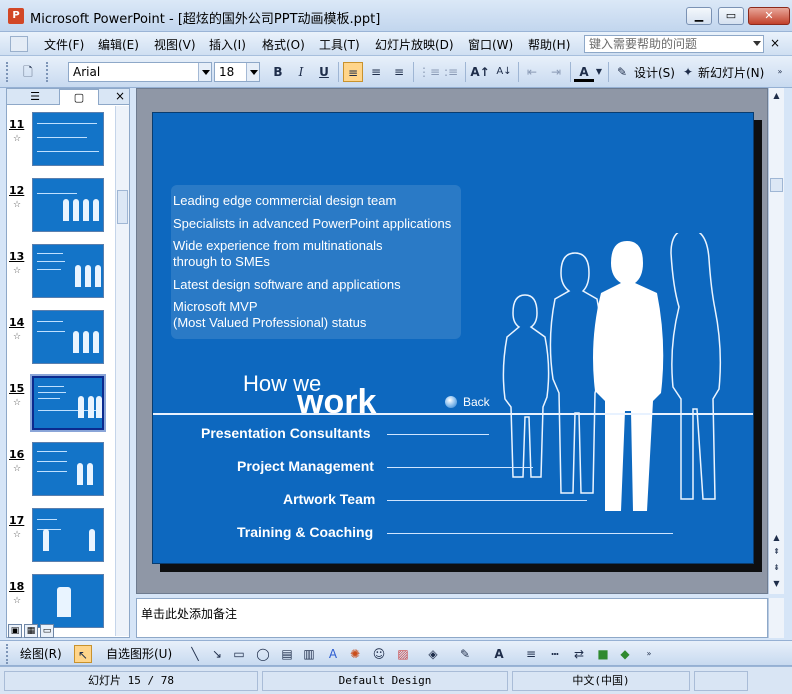  I want to click on wordart-icon: A, so click(333, 654).